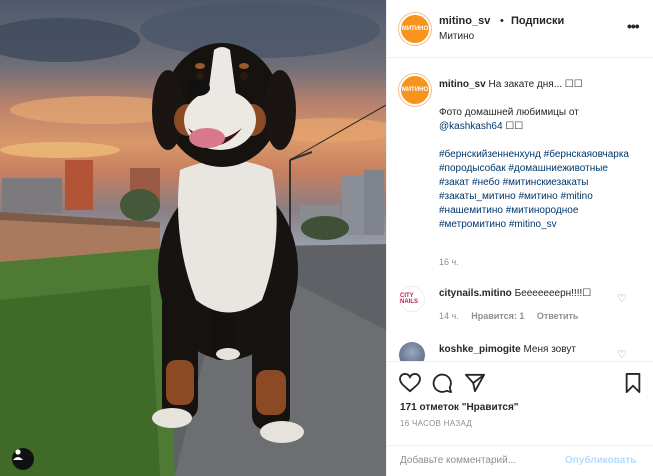 Image resolution: width=653 pixels, height=476 pixels. I want to click on heart-icon, so click(410, 383).